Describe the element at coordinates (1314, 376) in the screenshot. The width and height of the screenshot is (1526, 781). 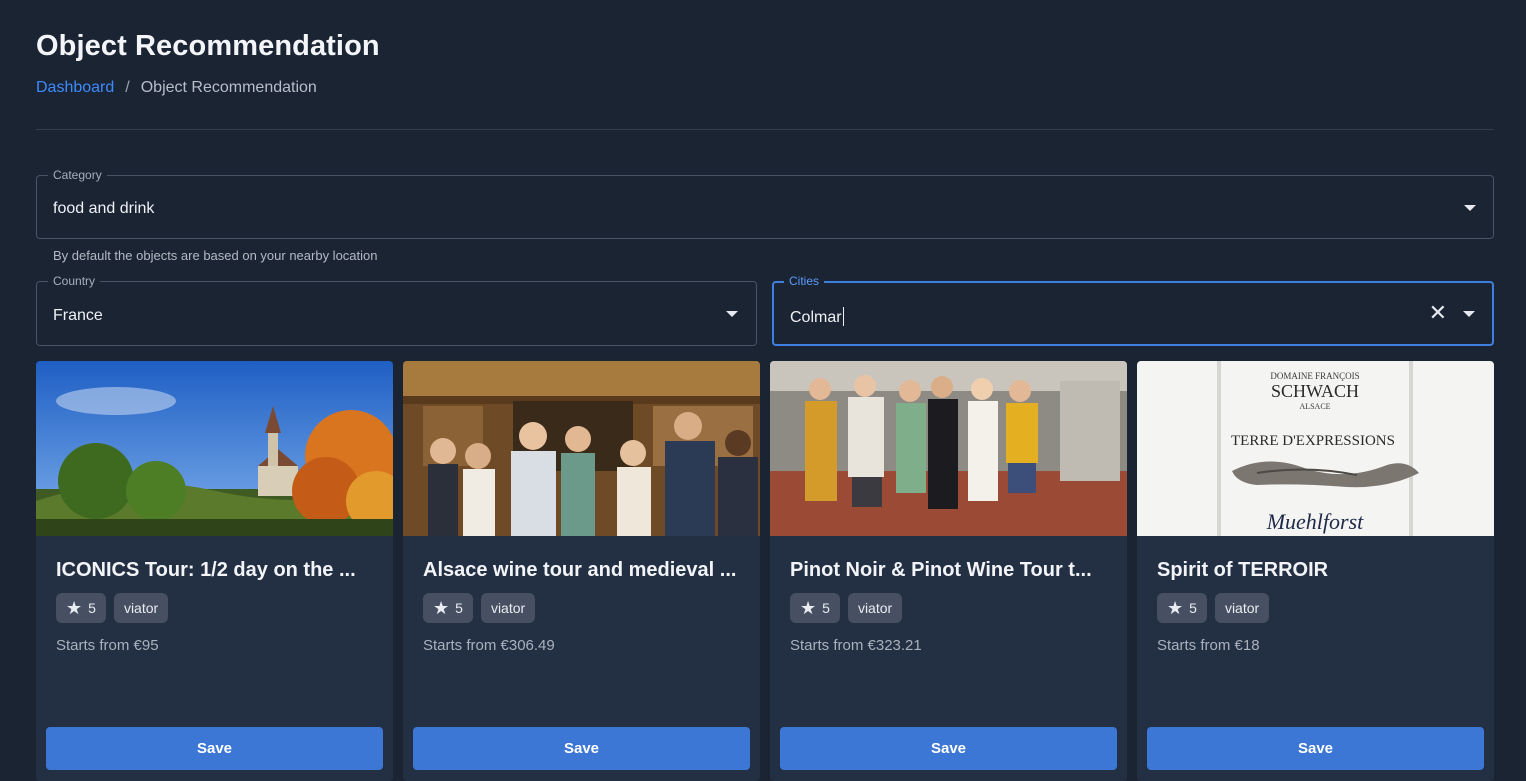
I see `label-top-text: DOMAINE FRANÇOIS` at that location.